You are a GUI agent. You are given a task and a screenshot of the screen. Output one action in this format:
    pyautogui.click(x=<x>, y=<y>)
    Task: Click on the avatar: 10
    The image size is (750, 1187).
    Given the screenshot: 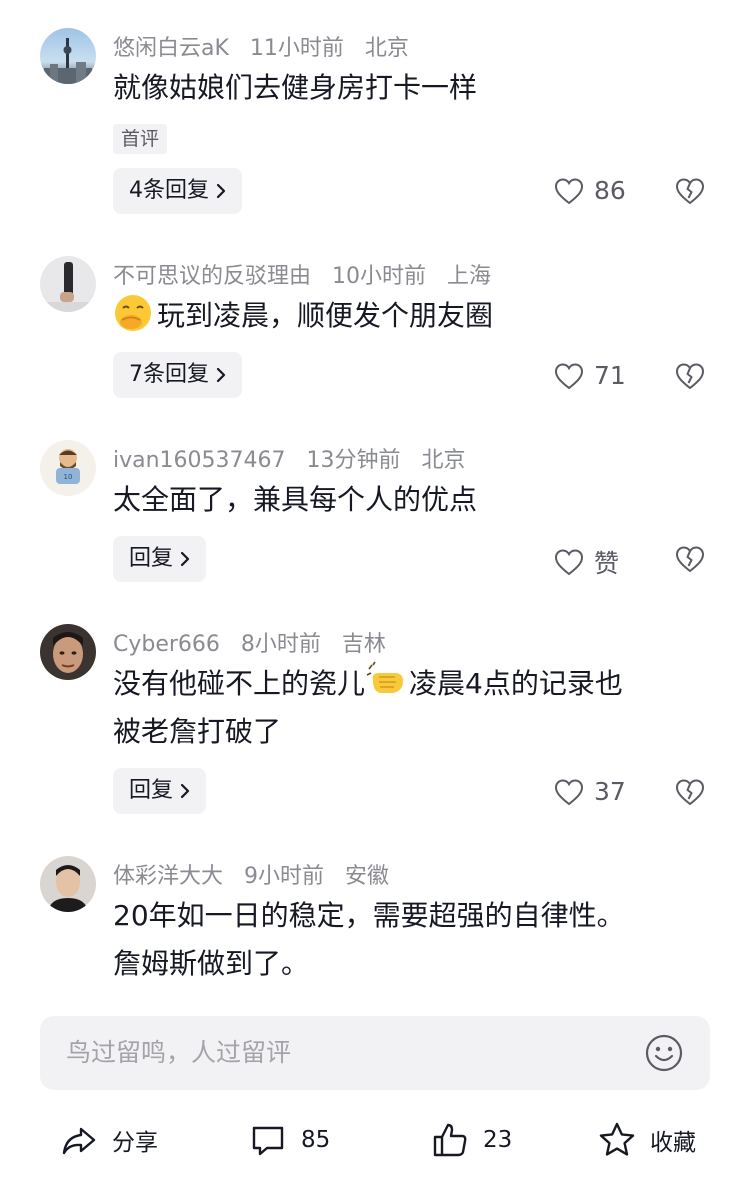 What is the action you would take?
    pyautogui.click(x=68, y=468)
    